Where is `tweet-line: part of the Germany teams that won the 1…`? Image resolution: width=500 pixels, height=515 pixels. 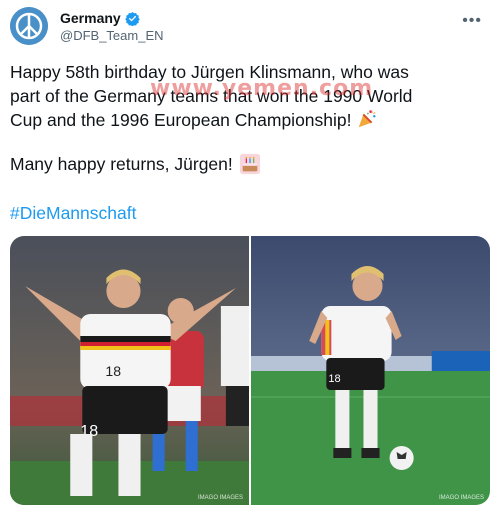
tweet-line: part of the Germany teams that won the 1… is located at coordinates (211, 96).